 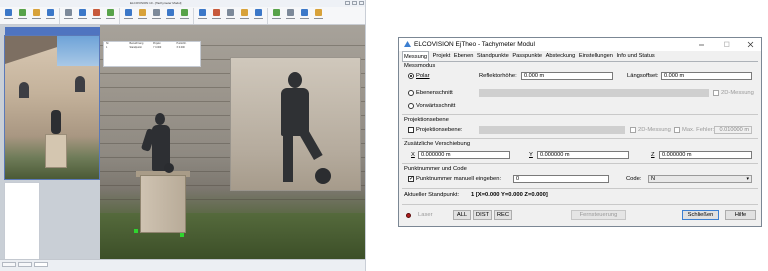 I want to click on projektionsebene-select, so click(x=552, y=130).